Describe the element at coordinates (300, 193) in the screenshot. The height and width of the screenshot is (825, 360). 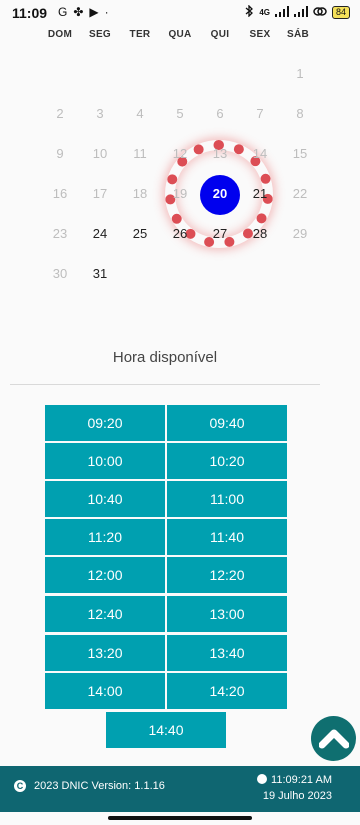
I see `calendar-day: 22` at that location.